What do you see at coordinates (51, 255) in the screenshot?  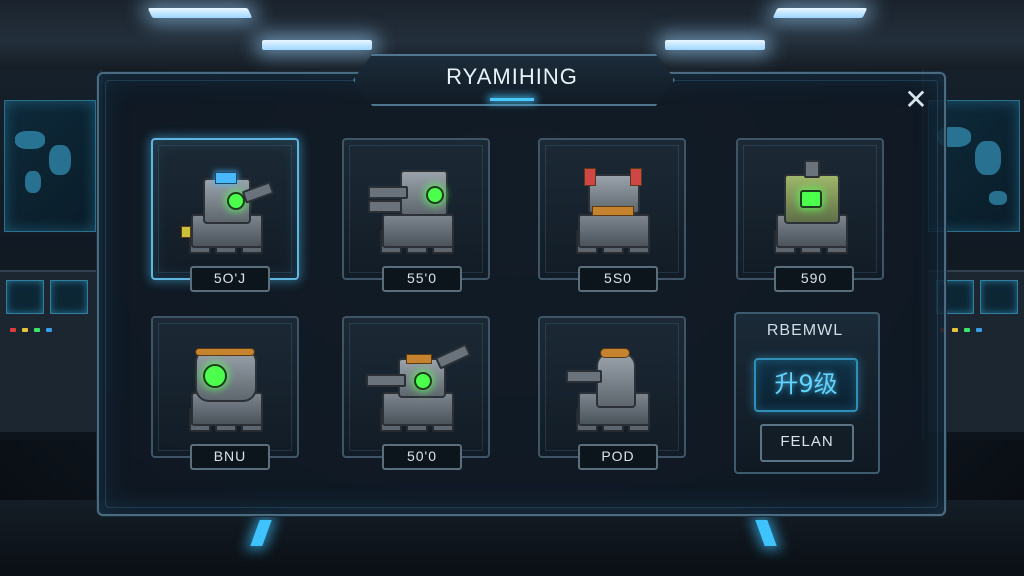 I see `left-wall-console` at bounding box center [51, 255].